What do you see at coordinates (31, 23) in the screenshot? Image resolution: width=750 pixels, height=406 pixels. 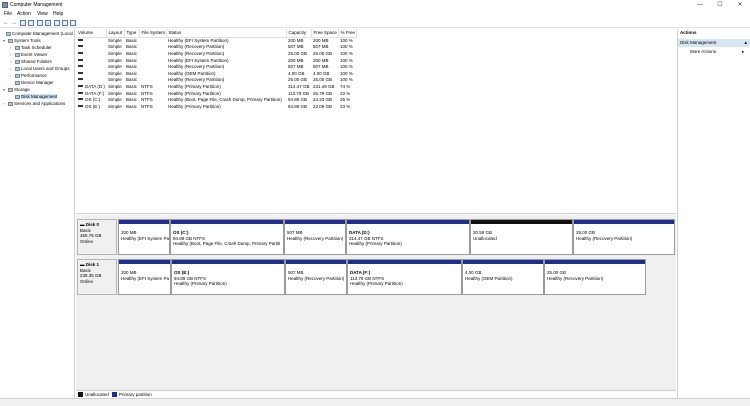 I see `show-hide-tree-icon` at bounding box center [31, 23].